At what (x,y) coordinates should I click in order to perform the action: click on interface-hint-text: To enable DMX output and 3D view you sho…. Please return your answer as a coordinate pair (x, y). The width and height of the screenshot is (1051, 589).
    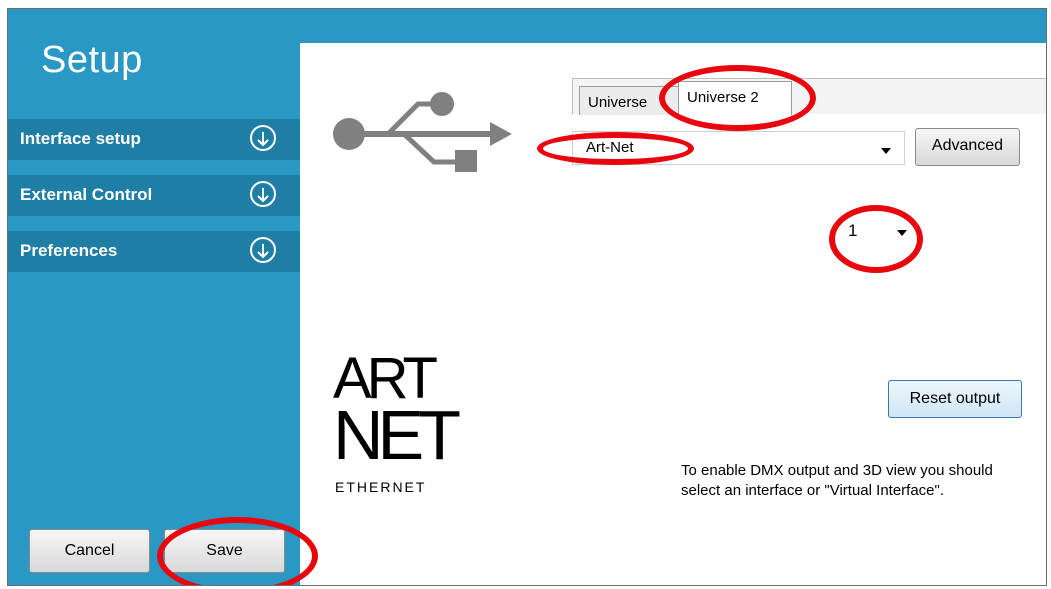
    Looking at the image, I should click on (837, 480).